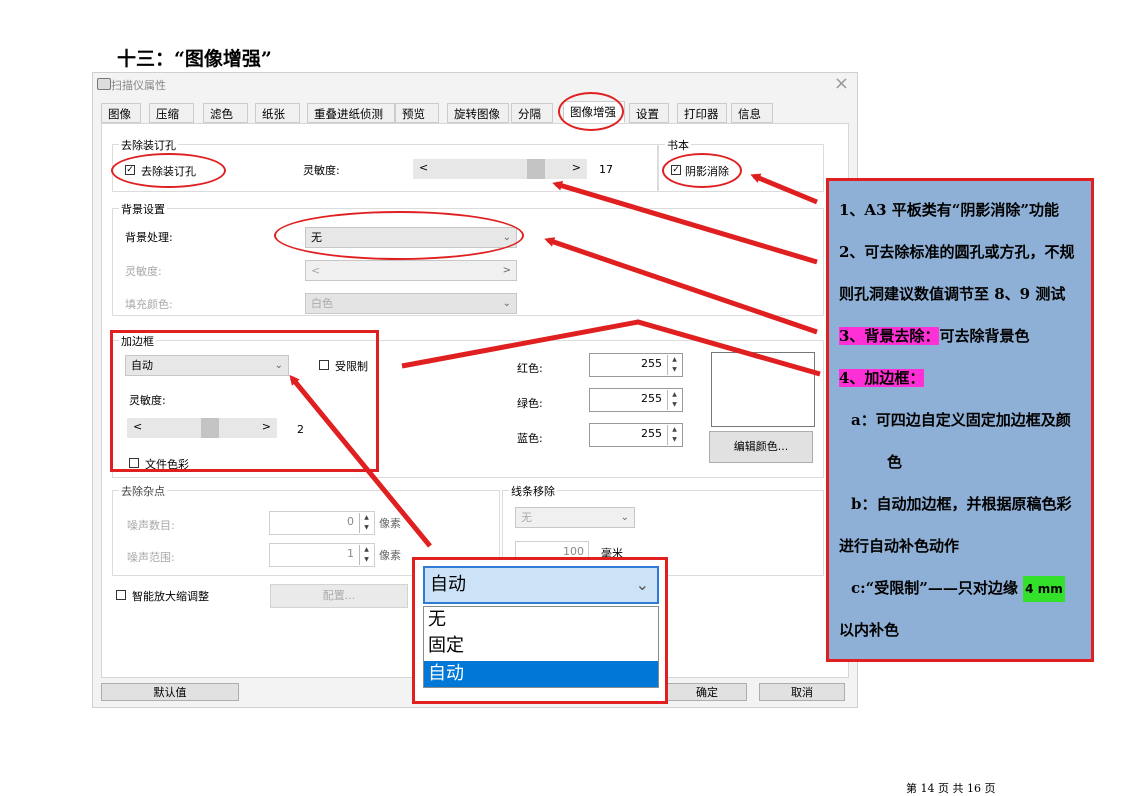 The image size is (1122, 796). Describe the element at coordinates (895, 462) in the screenshot. I see `callout-line-7: 色` at that location.